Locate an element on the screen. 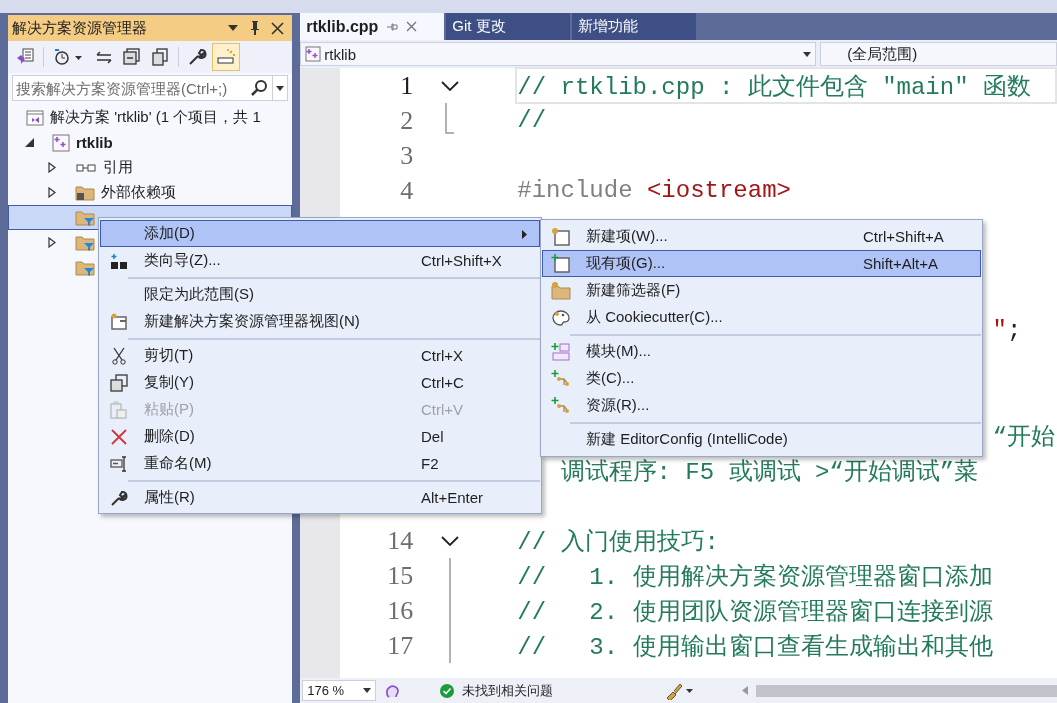  code-text: // 3. 使用输出窗口查看生成输出和其他 is located at coordinates (755, 647).